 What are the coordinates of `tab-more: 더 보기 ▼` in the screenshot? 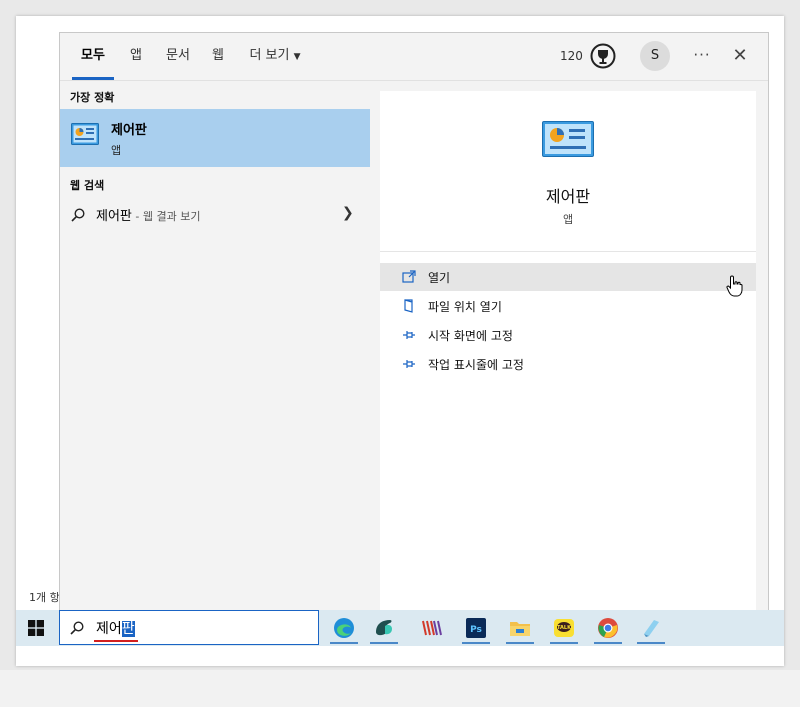 It's located at (275, 56).